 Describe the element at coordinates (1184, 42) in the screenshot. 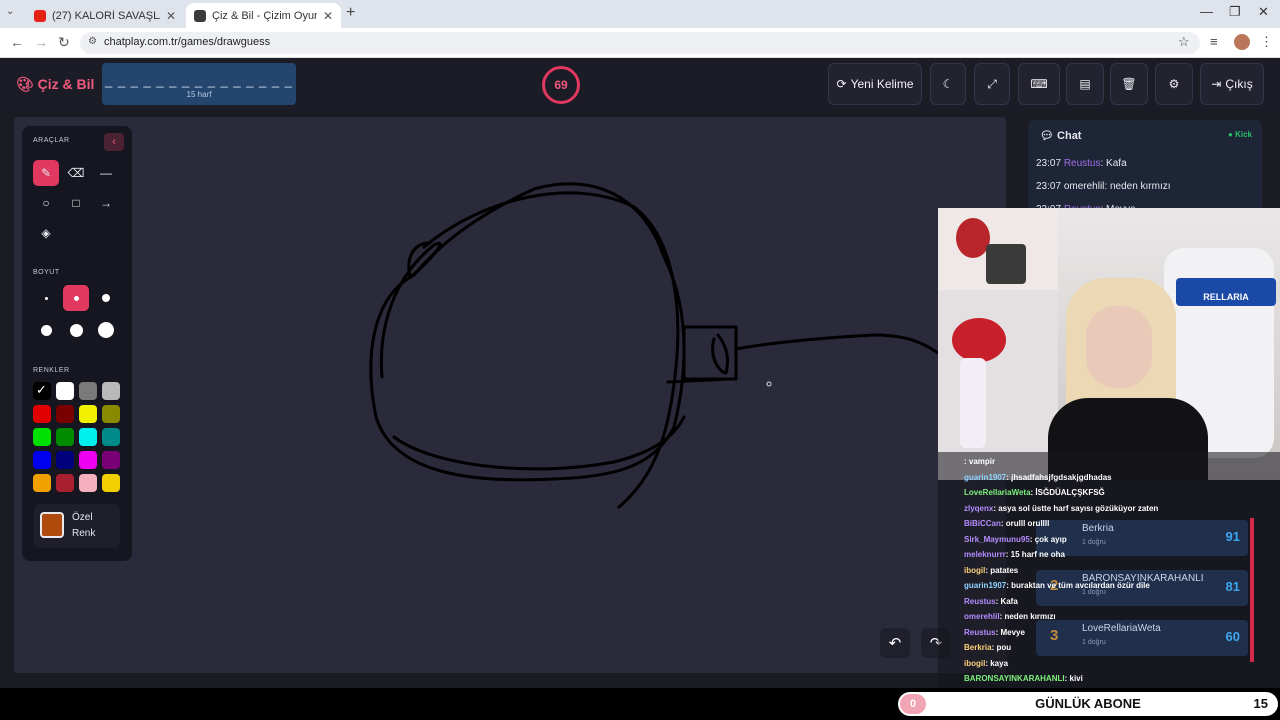

I see `bookmark-star-icon: ☆` at that location.